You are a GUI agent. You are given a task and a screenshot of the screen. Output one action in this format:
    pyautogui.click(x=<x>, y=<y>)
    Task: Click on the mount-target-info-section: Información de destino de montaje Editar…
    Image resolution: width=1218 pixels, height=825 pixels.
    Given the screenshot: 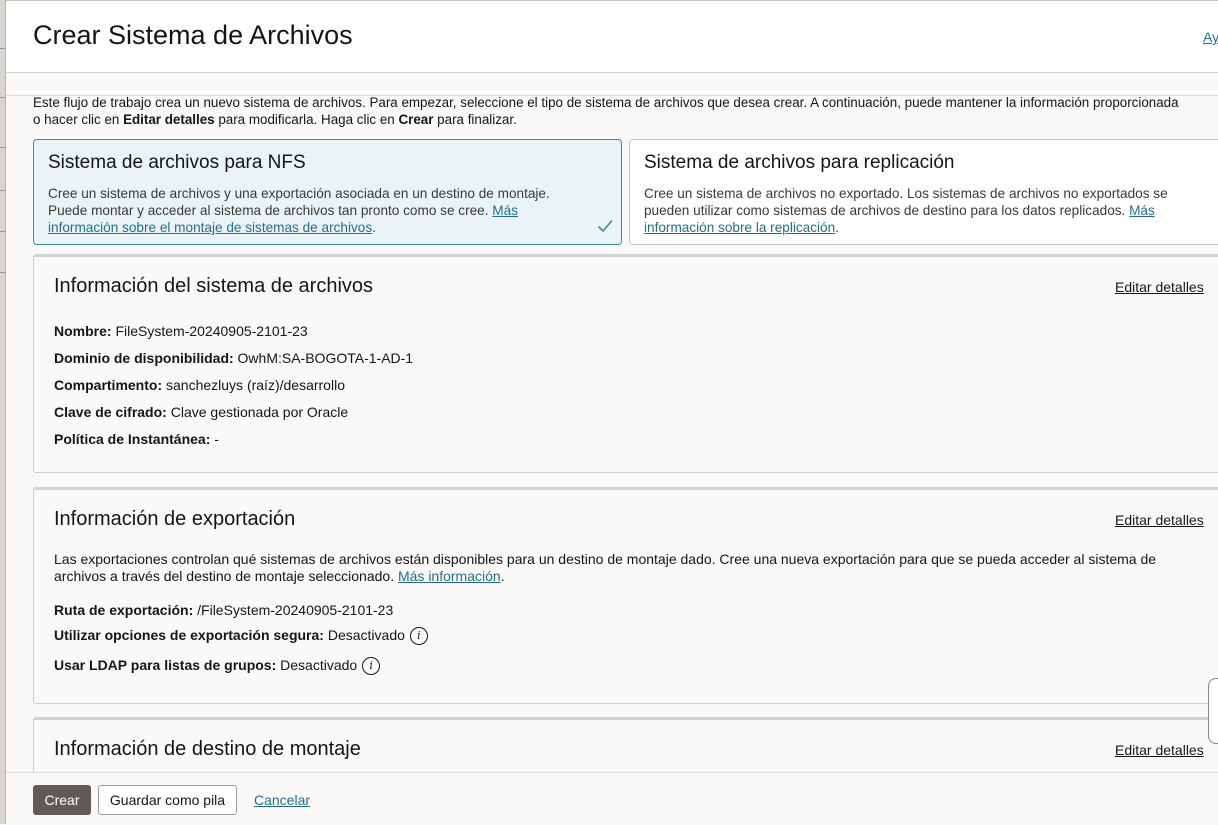 What is the action you would take?
    pyautogui.click(x=625, y=744)
    